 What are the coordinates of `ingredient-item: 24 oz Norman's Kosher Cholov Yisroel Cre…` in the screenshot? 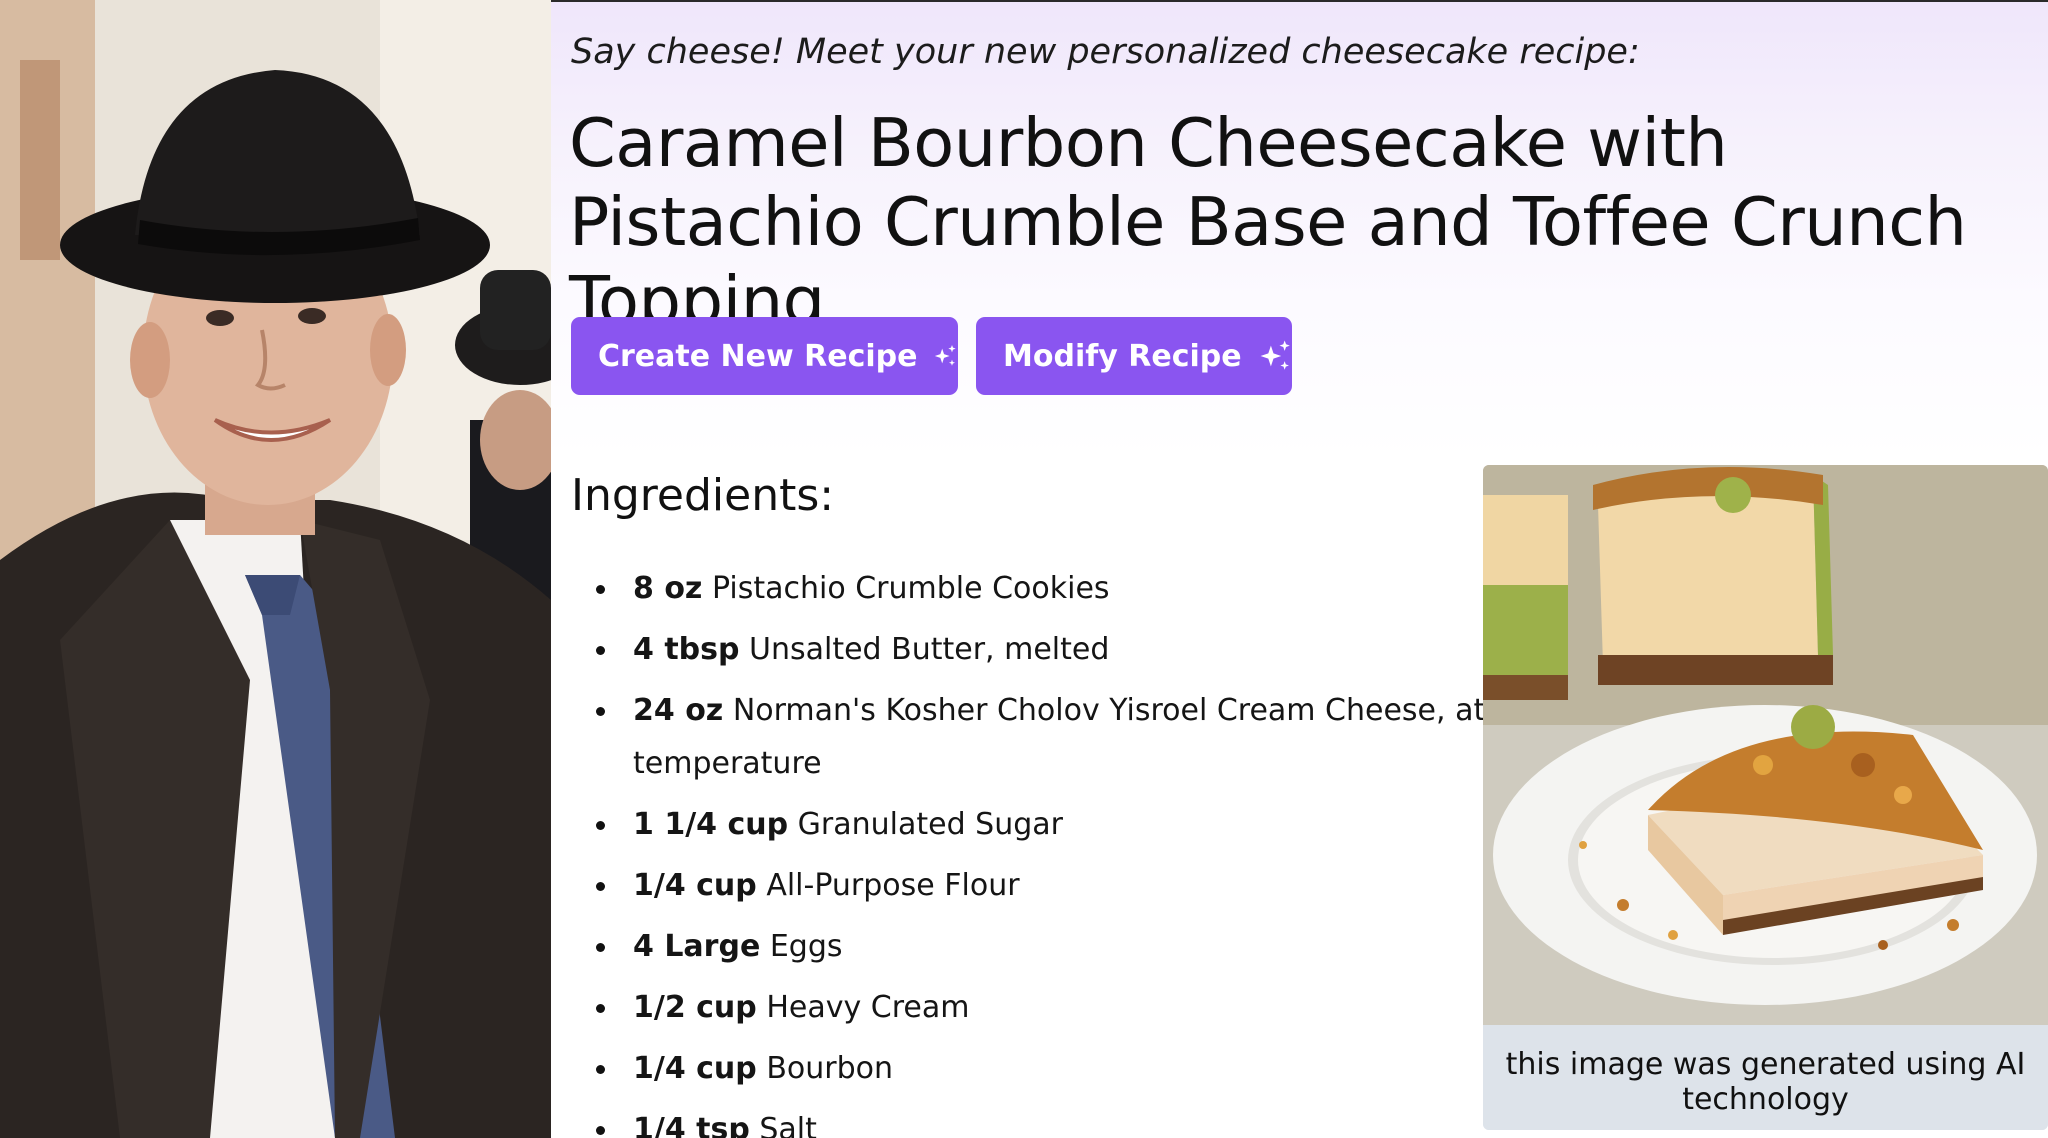 It's located at (1111, 737).